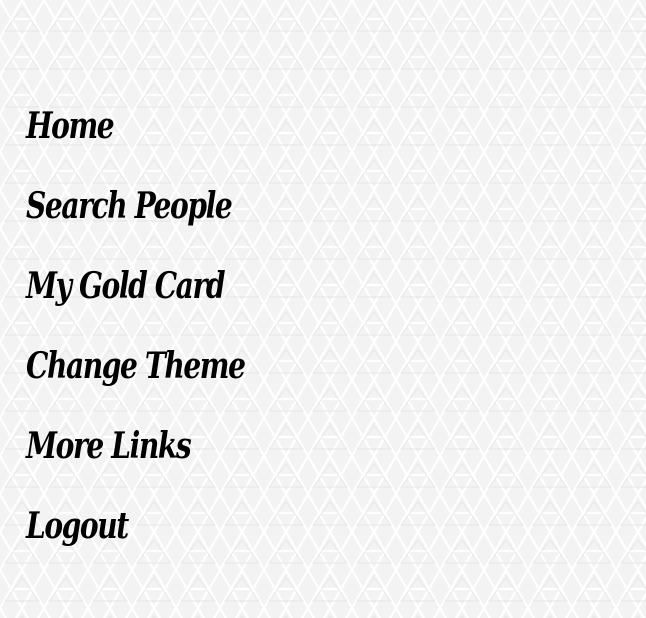 The width and height of the screenshot is (646, 618). I want to click on menu-item-logout: Logout, so click(135, 536).